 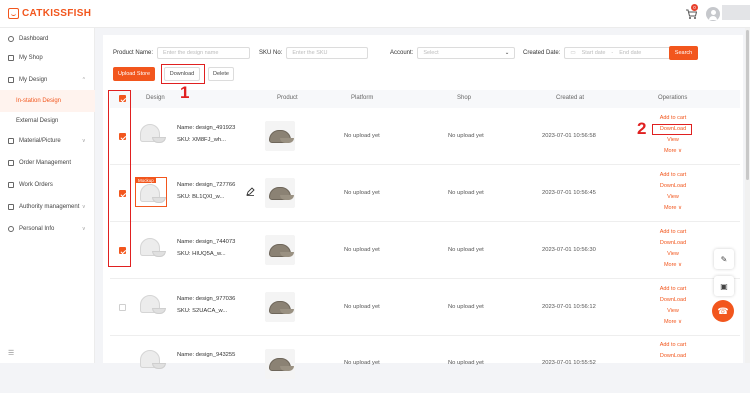 I want to click on sidebar-item-label: In-station Design, so click(x=39, y=101).